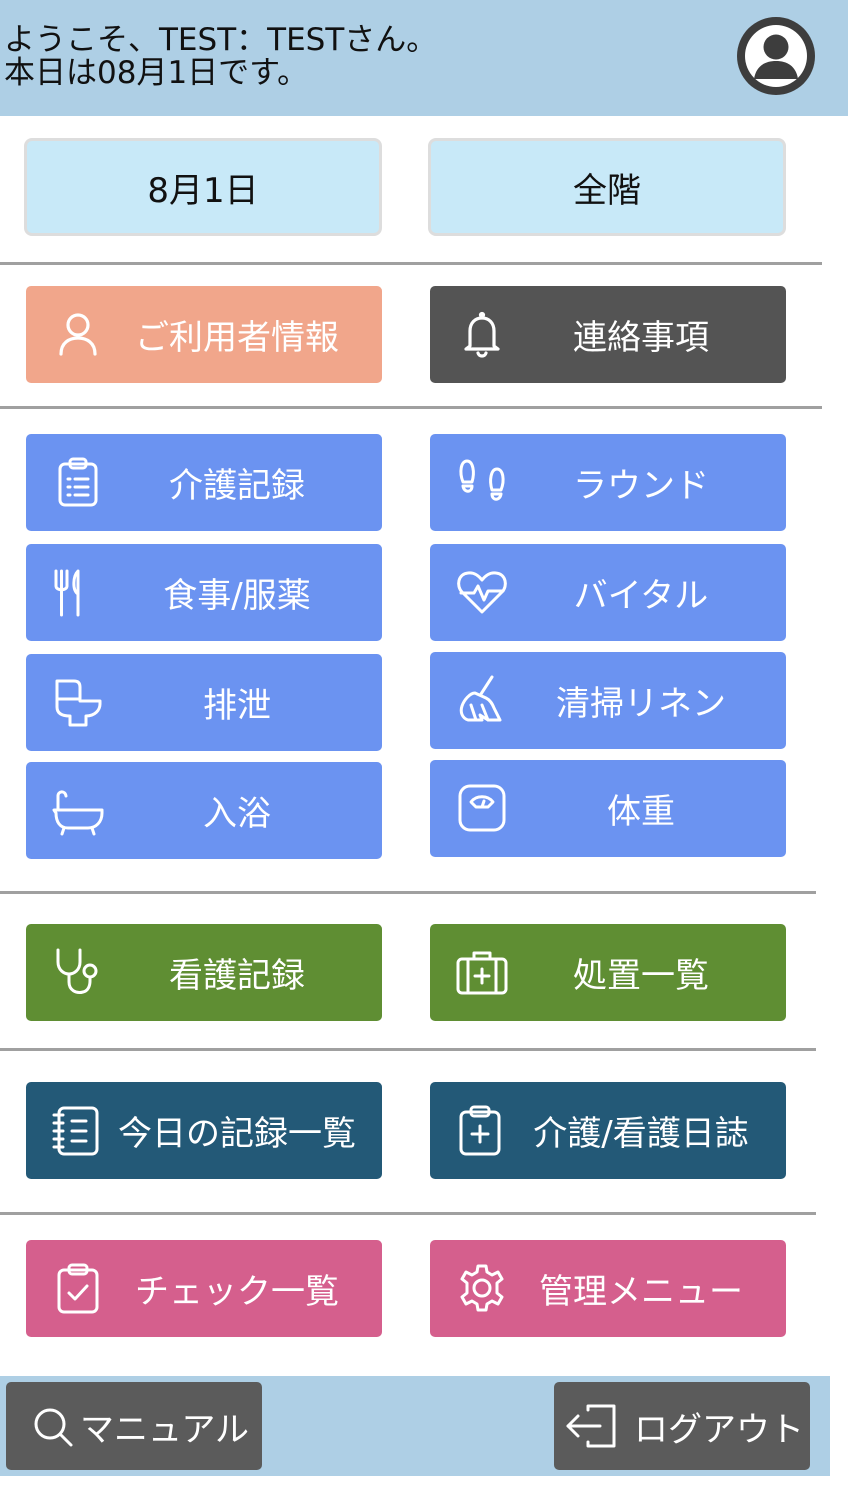 The image size is (848, 1492). Describe the element at coordinates (482, 972) in the screenshot. I see `medical-kit-icon` at that location.